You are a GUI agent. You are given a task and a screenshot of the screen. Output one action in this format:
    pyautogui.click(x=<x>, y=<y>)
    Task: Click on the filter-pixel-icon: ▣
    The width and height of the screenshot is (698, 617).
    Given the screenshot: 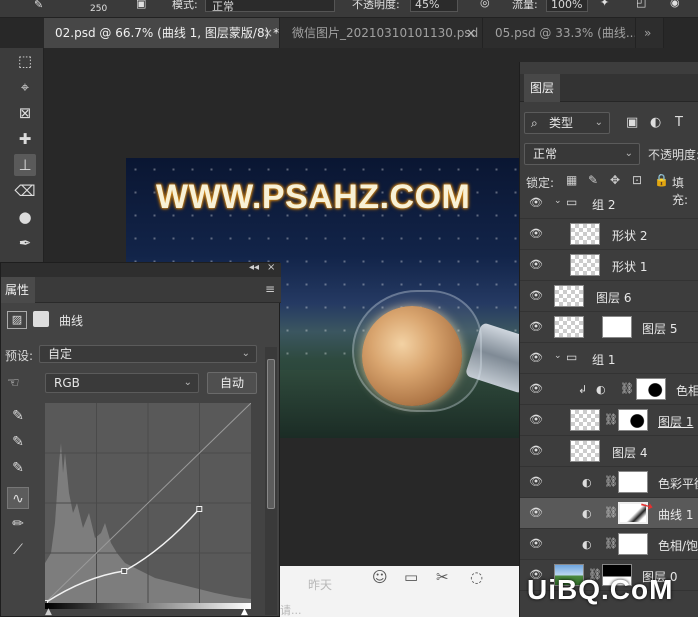 What is the action you would take?
    pyautogui.click(x=632, y=122)
    